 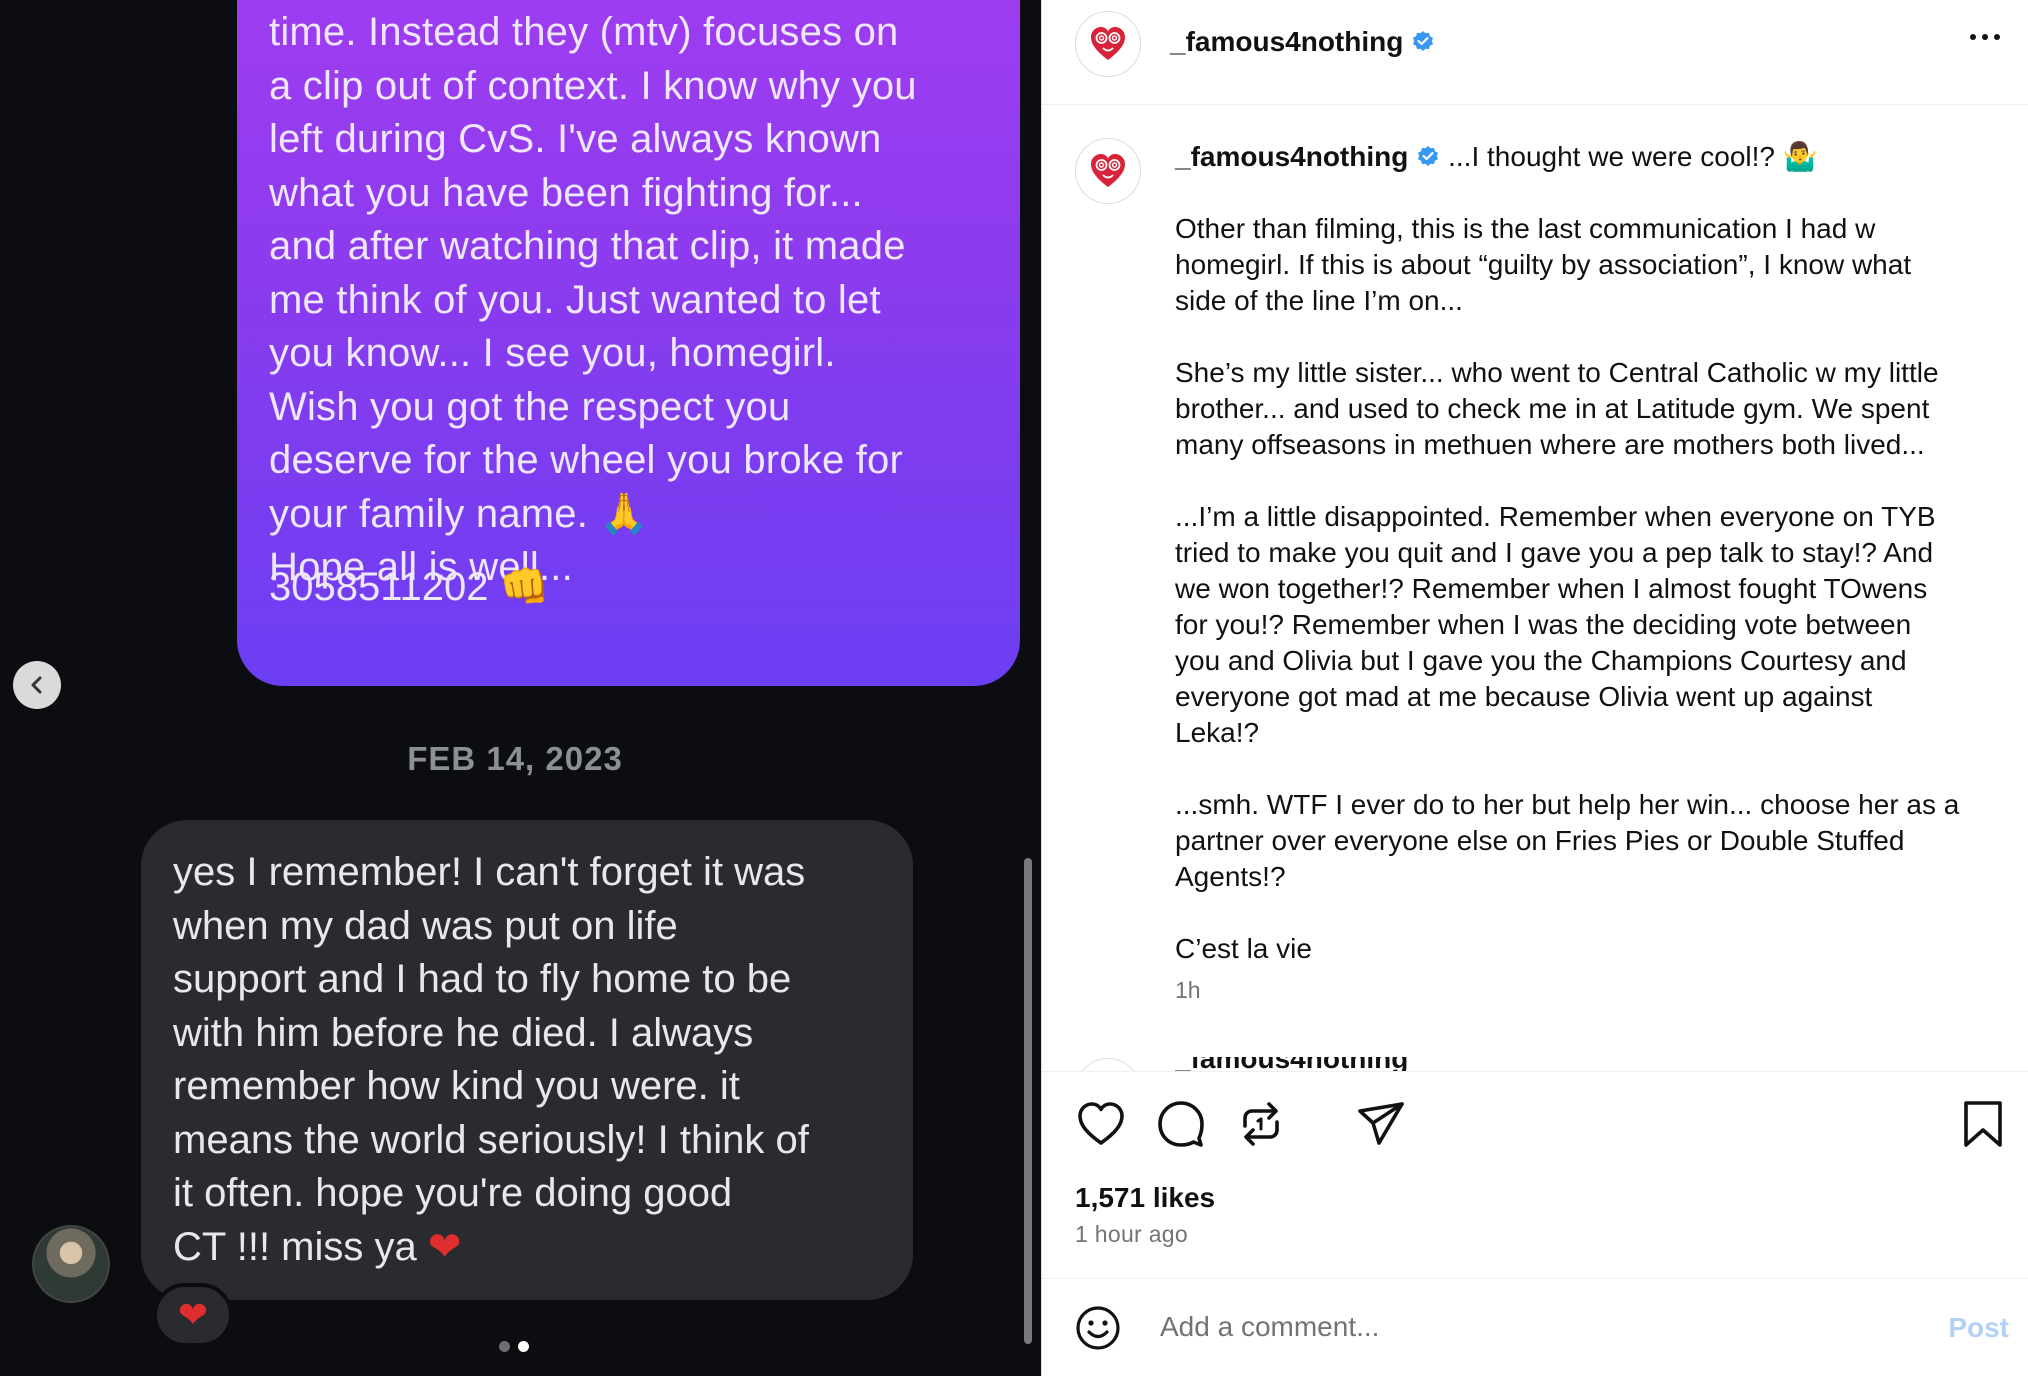 I want to click on caption-timestamp: 1h, so click(x=1188, y=990).